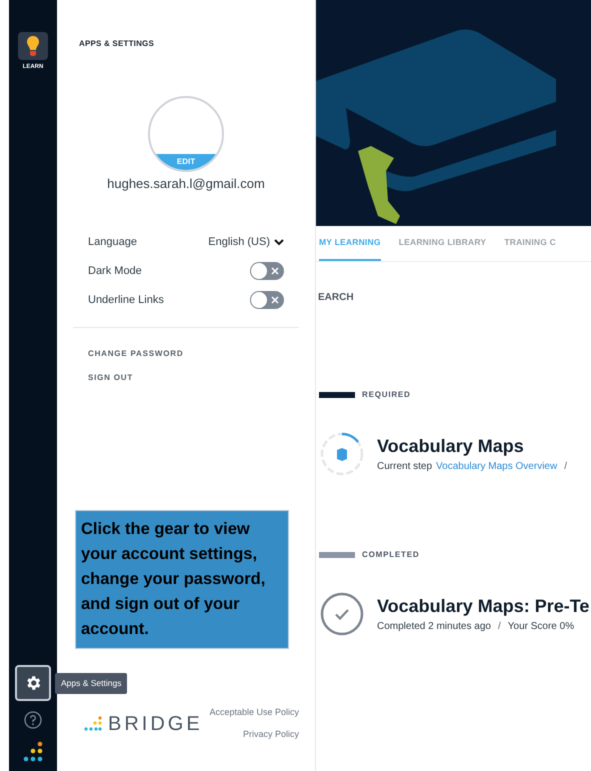 The height and width of the screenshot is (771, 591). I want to click on account-link: SIGN OUT, so click(186, 378).